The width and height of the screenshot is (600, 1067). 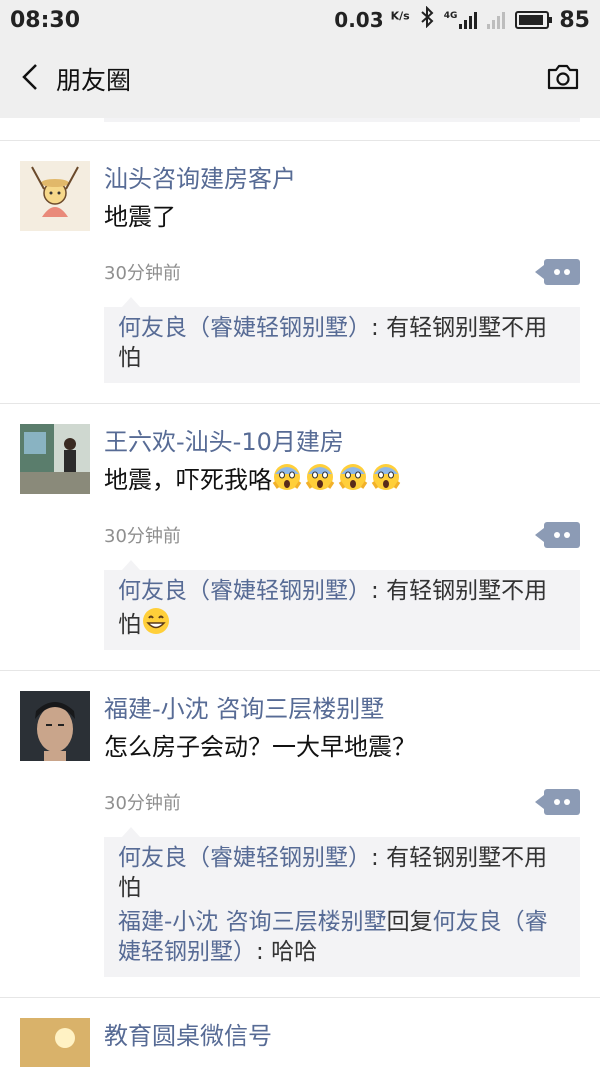 What do you see at coordinates (300, 20) in the screenshot?
I see `status-bar: 08:30 0.03 K/s 4G 85` at bounding box center [300, 20].